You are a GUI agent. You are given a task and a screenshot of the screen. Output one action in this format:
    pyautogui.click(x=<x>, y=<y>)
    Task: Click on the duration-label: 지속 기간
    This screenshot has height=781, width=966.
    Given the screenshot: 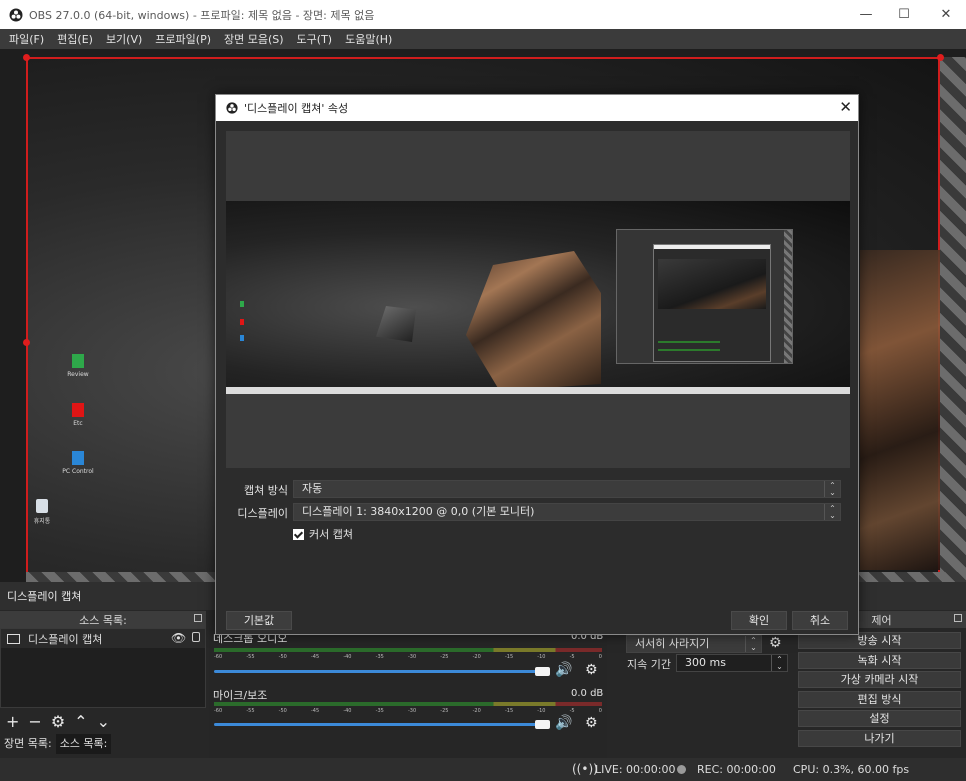 What is the action you would take?
    pyautogui.click(x=649, y=664)
    